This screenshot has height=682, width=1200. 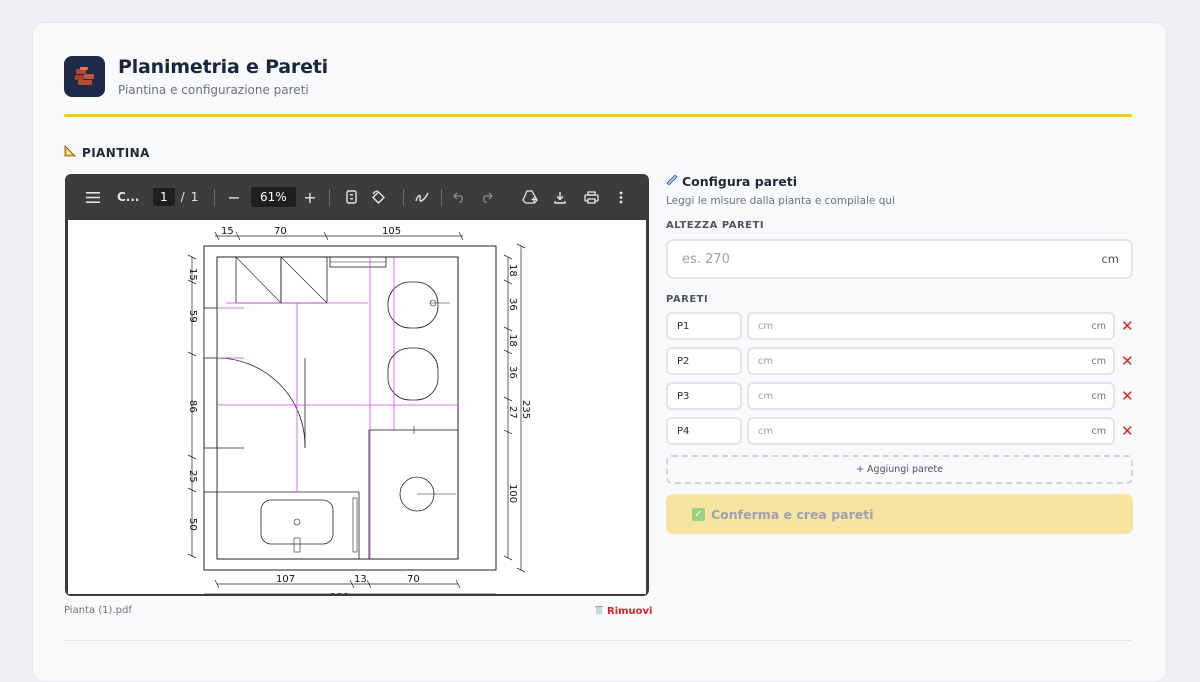 I want to click on dim-top-3: 105, so click(x=391, y=231).